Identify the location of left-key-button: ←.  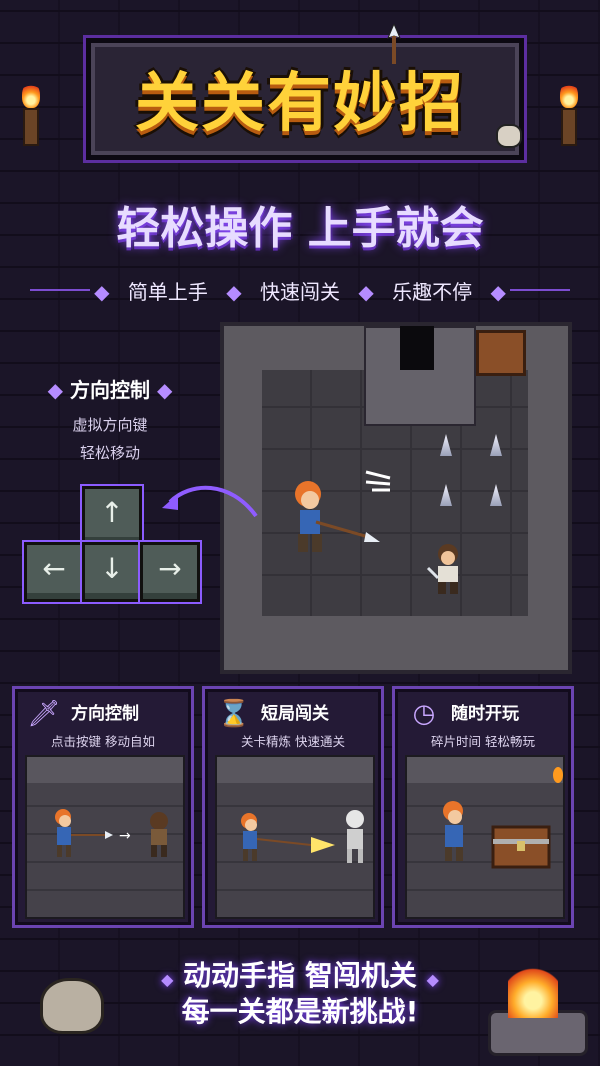
(54, 572).